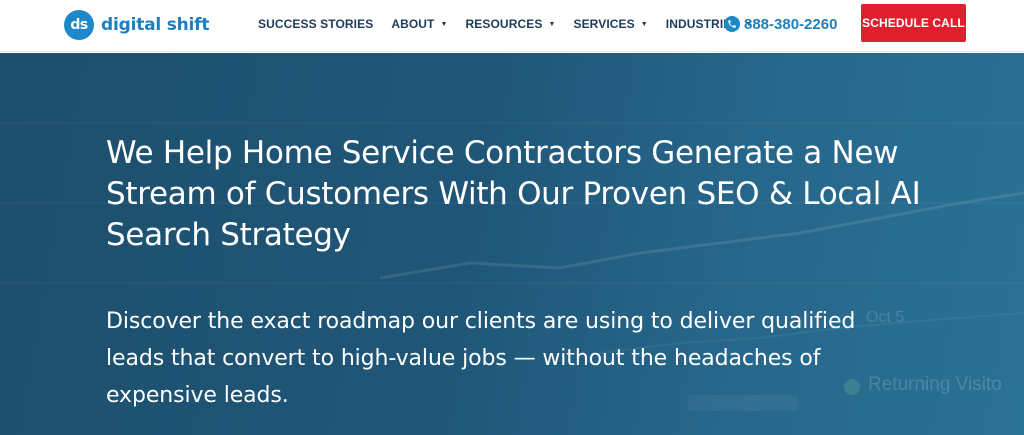 The height and width of the screenshot is (435, 1024). What do you see at coordinates (504, 24) in the screenshot?
I see `nav-label: RESOURCES` at bounding box center [504, 24].